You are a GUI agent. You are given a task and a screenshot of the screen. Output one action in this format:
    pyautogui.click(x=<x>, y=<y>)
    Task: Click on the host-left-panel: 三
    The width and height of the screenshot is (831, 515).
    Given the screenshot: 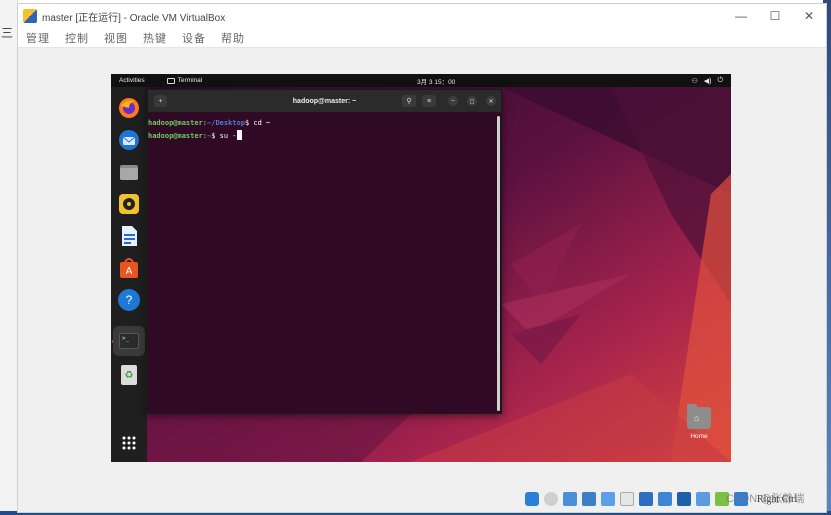 What is the action you would take?
    pyautogui.click(x=9, y=257)
    